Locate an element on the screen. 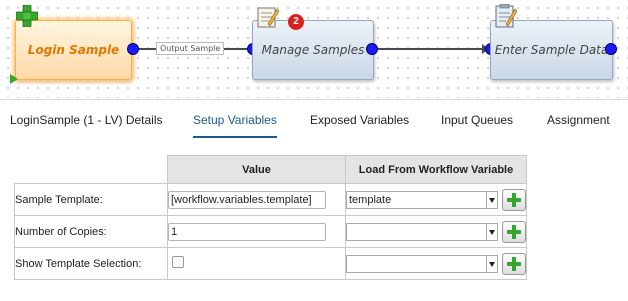  number-of-copies-input: 1 is located at coordinates (247, 231).